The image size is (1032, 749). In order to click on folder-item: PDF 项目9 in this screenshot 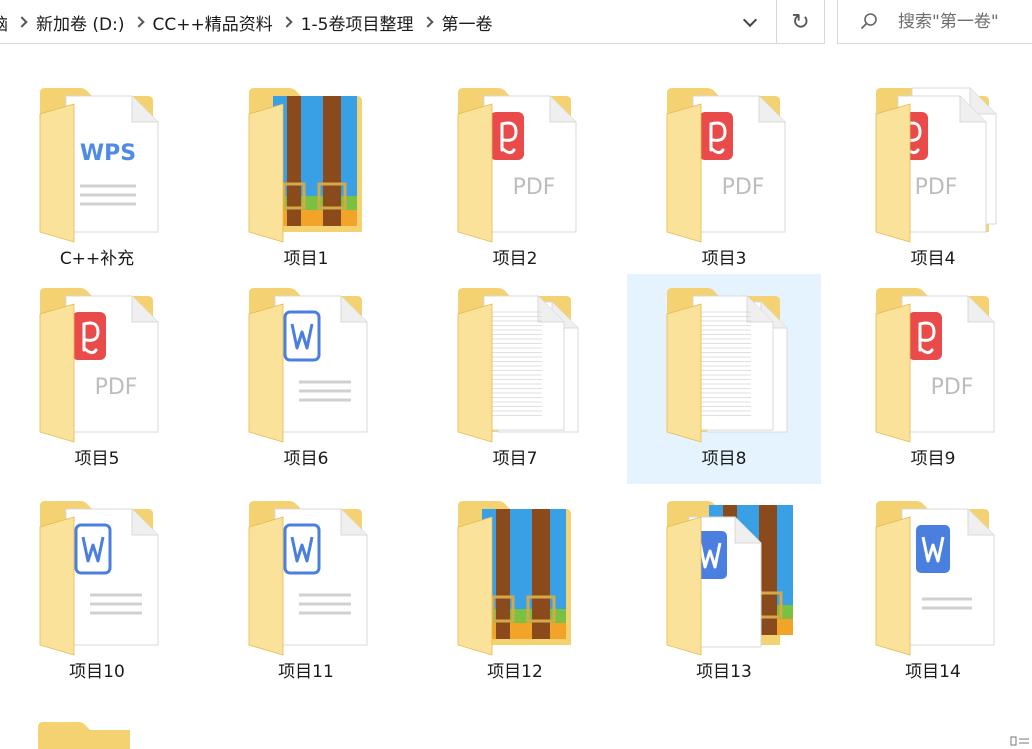, I will do `click(933, 379)`.